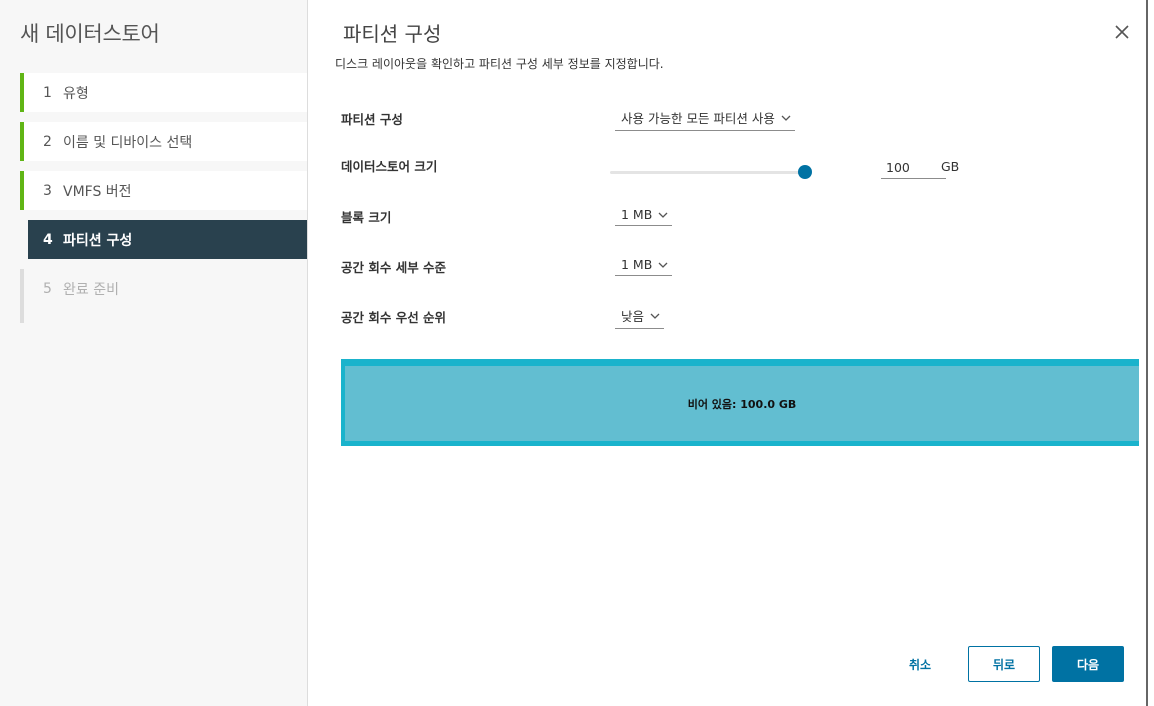 The height and width of the screenshot is (706, 1154). I want to click on step-number: 4, so click(48, 239).